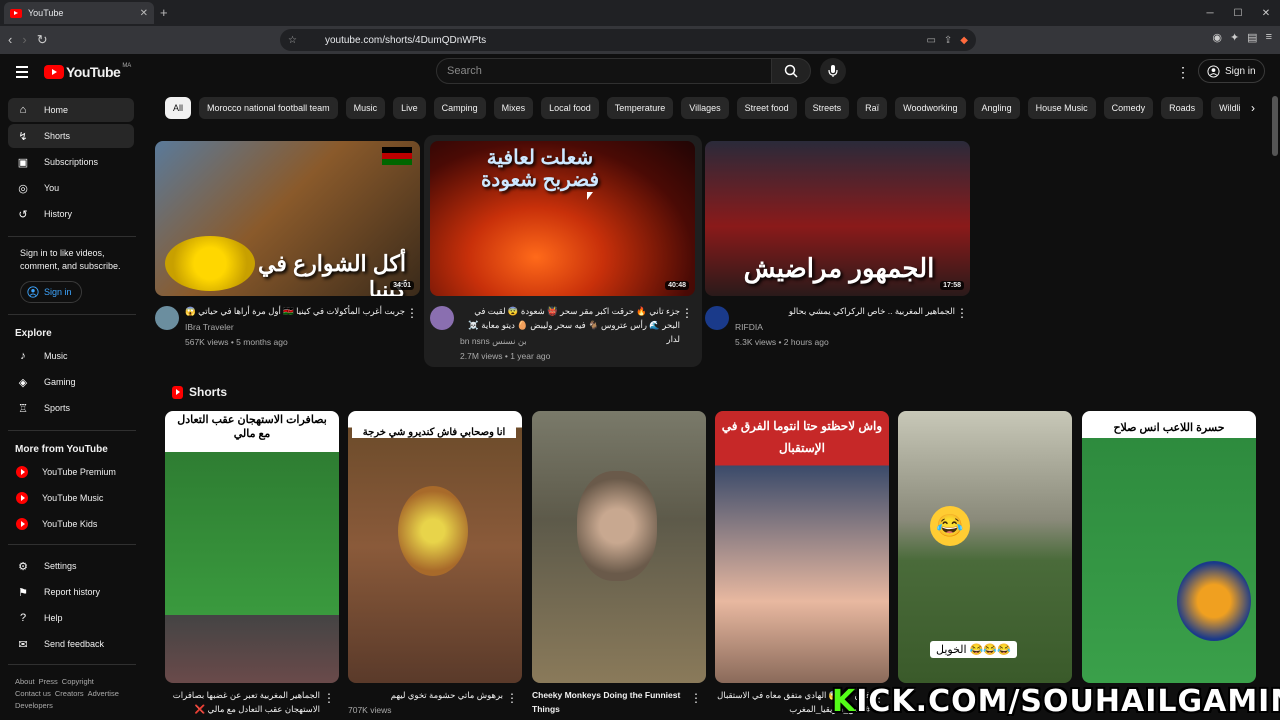 This screenshot has height=720, width=1280. Describe the element at coordinates (34, 705) in the screenshot. I see `footer-link: Developers` at that location.